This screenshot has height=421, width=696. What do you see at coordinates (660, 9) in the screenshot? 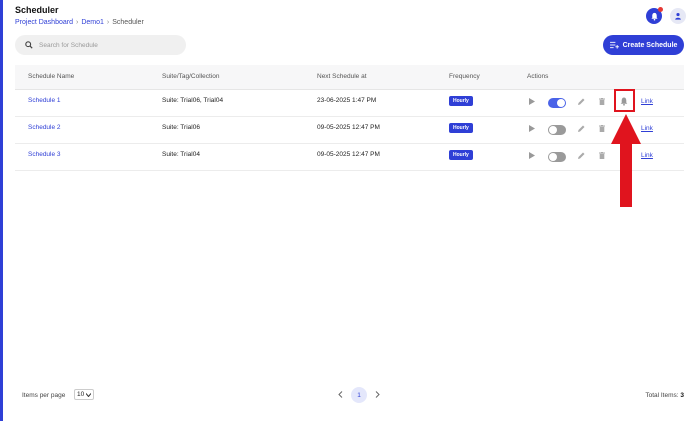
I see `notification-badge` at bounding box center [660, 9].